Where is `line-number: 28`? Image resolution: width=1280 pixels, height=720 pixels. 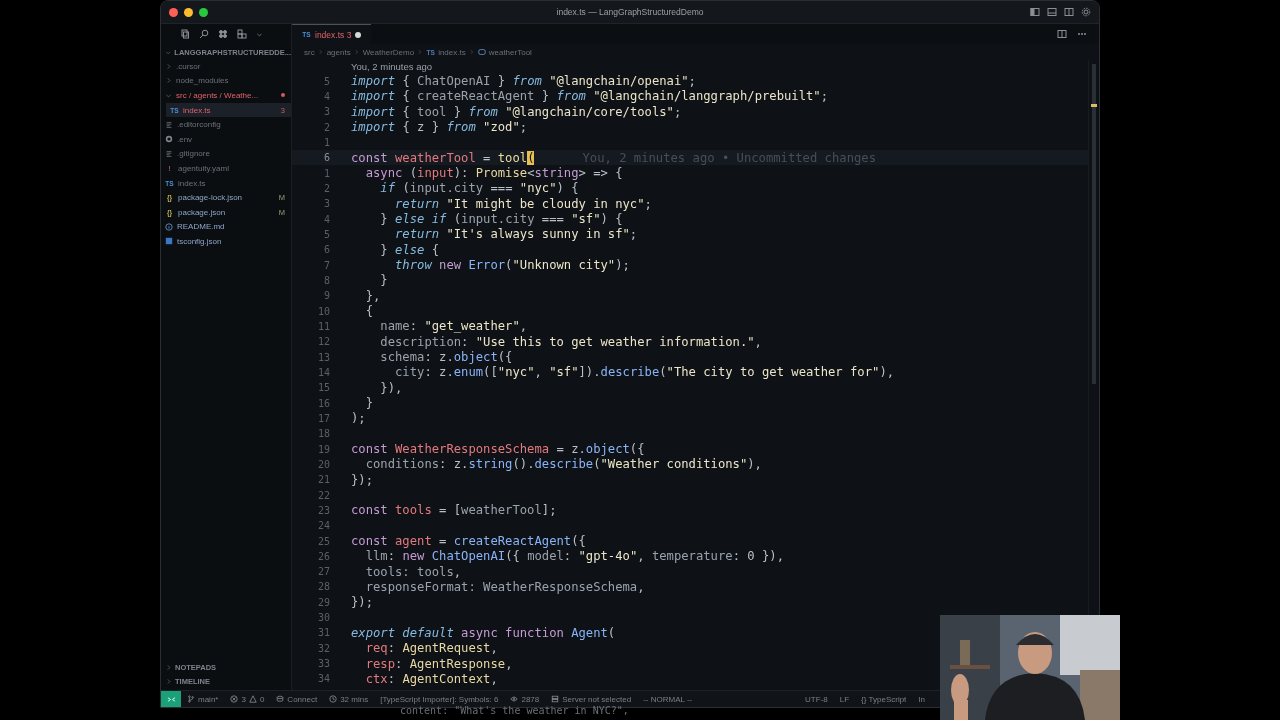
line-number: 28 is located at coordinates (323, 587).